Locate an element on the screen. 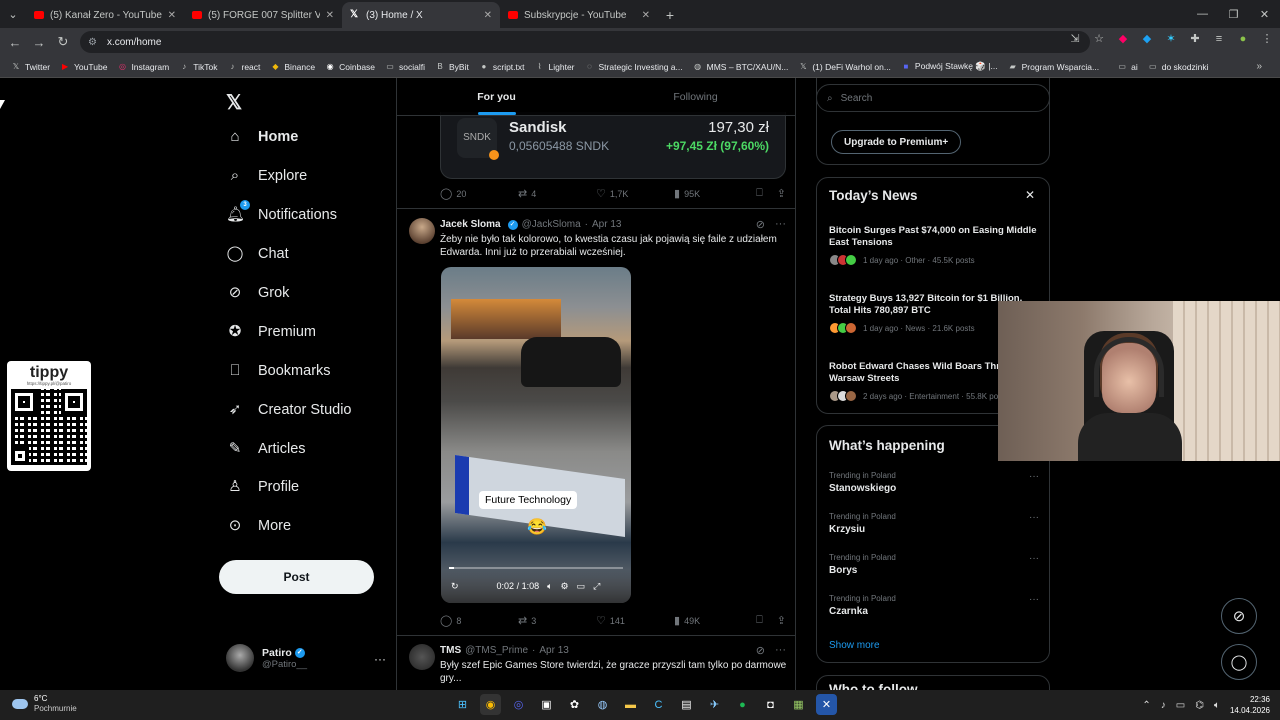  settings-icon: ⚙ is located at coordinates (565, 586).